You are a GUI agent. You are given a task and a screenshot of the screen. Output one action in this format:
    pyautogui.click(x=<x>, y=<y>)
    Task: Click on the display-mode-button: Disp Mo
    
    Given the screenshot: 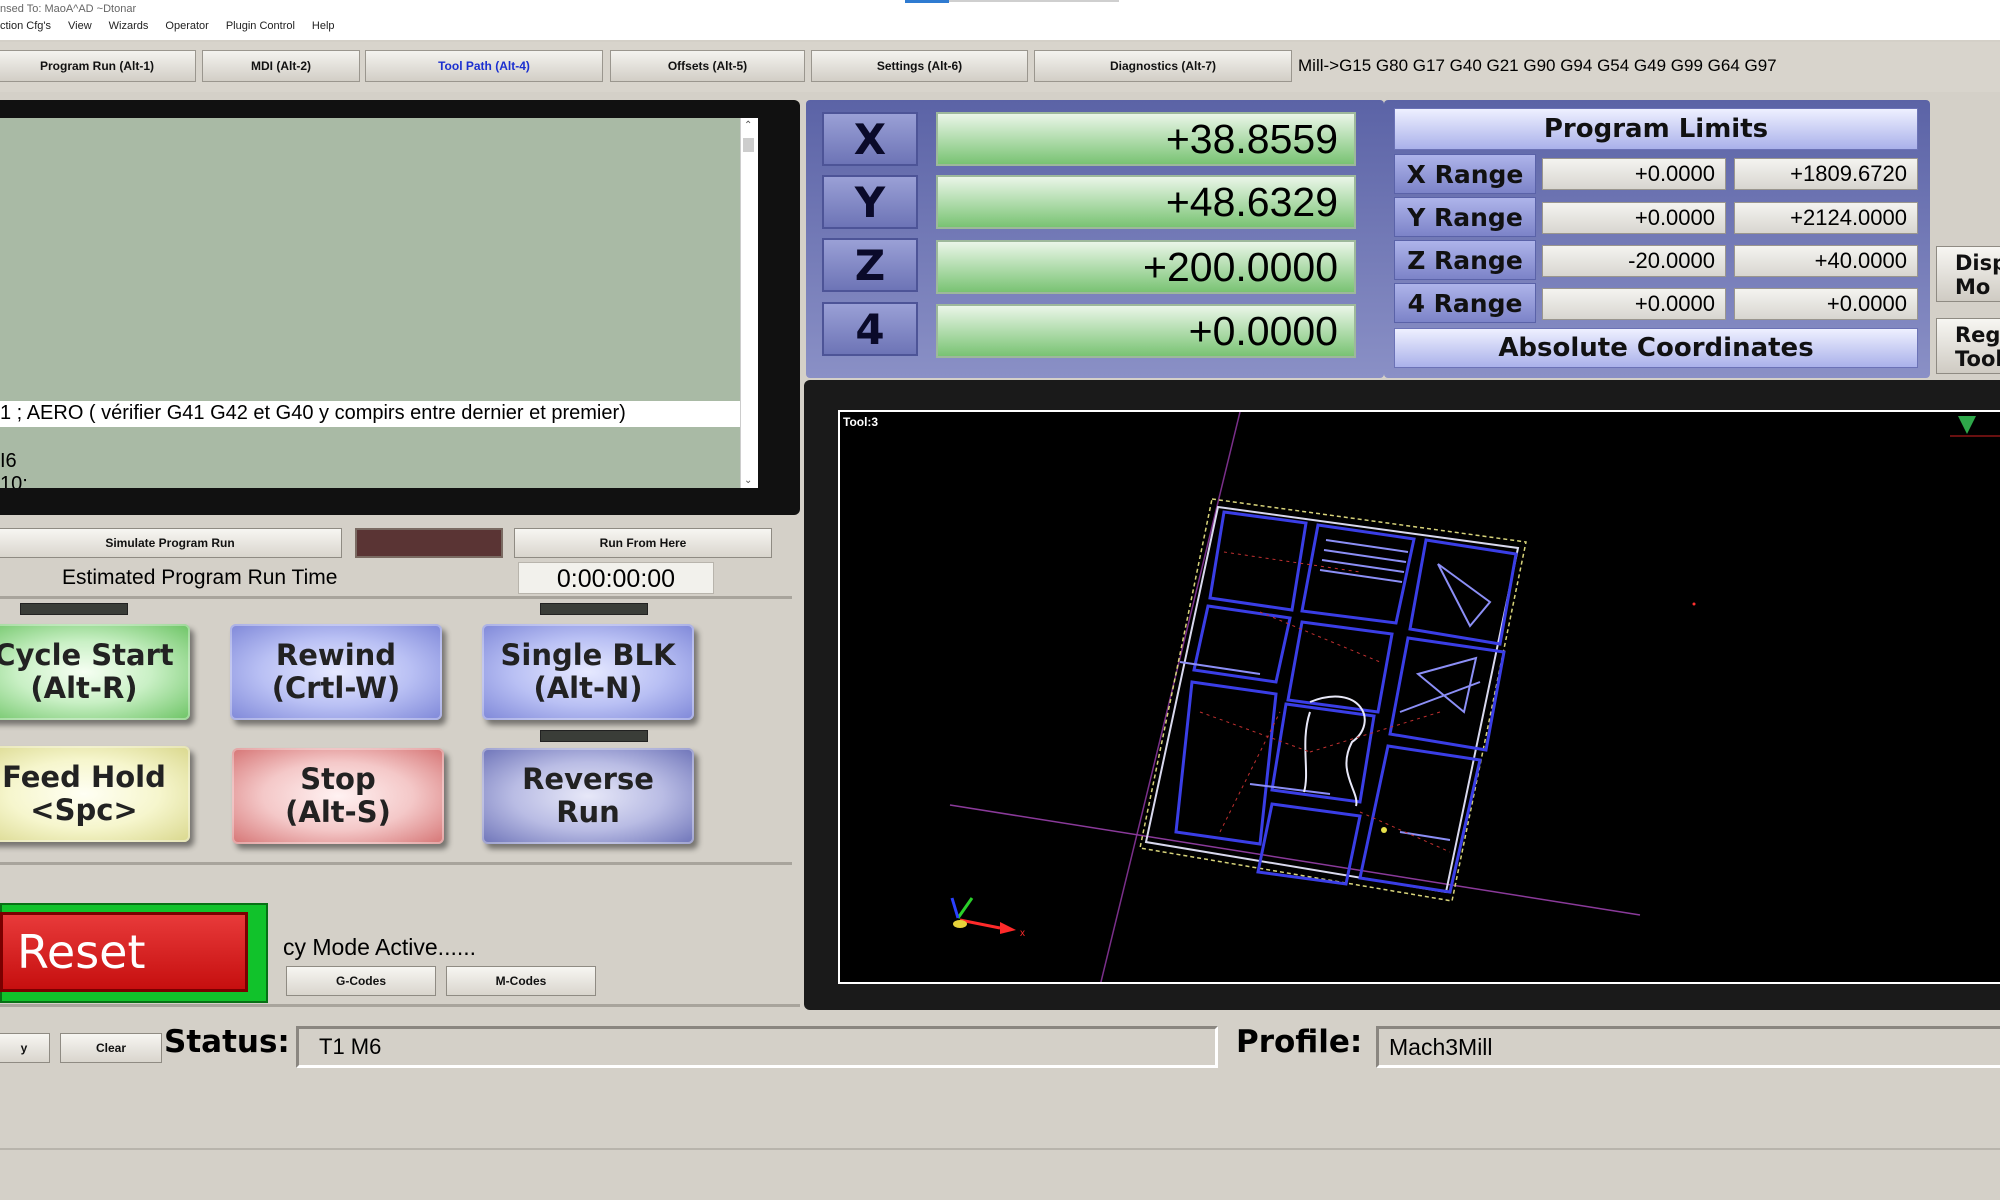 What is the action you would take?
    pyautogui.click(x=1968, y=274)
    